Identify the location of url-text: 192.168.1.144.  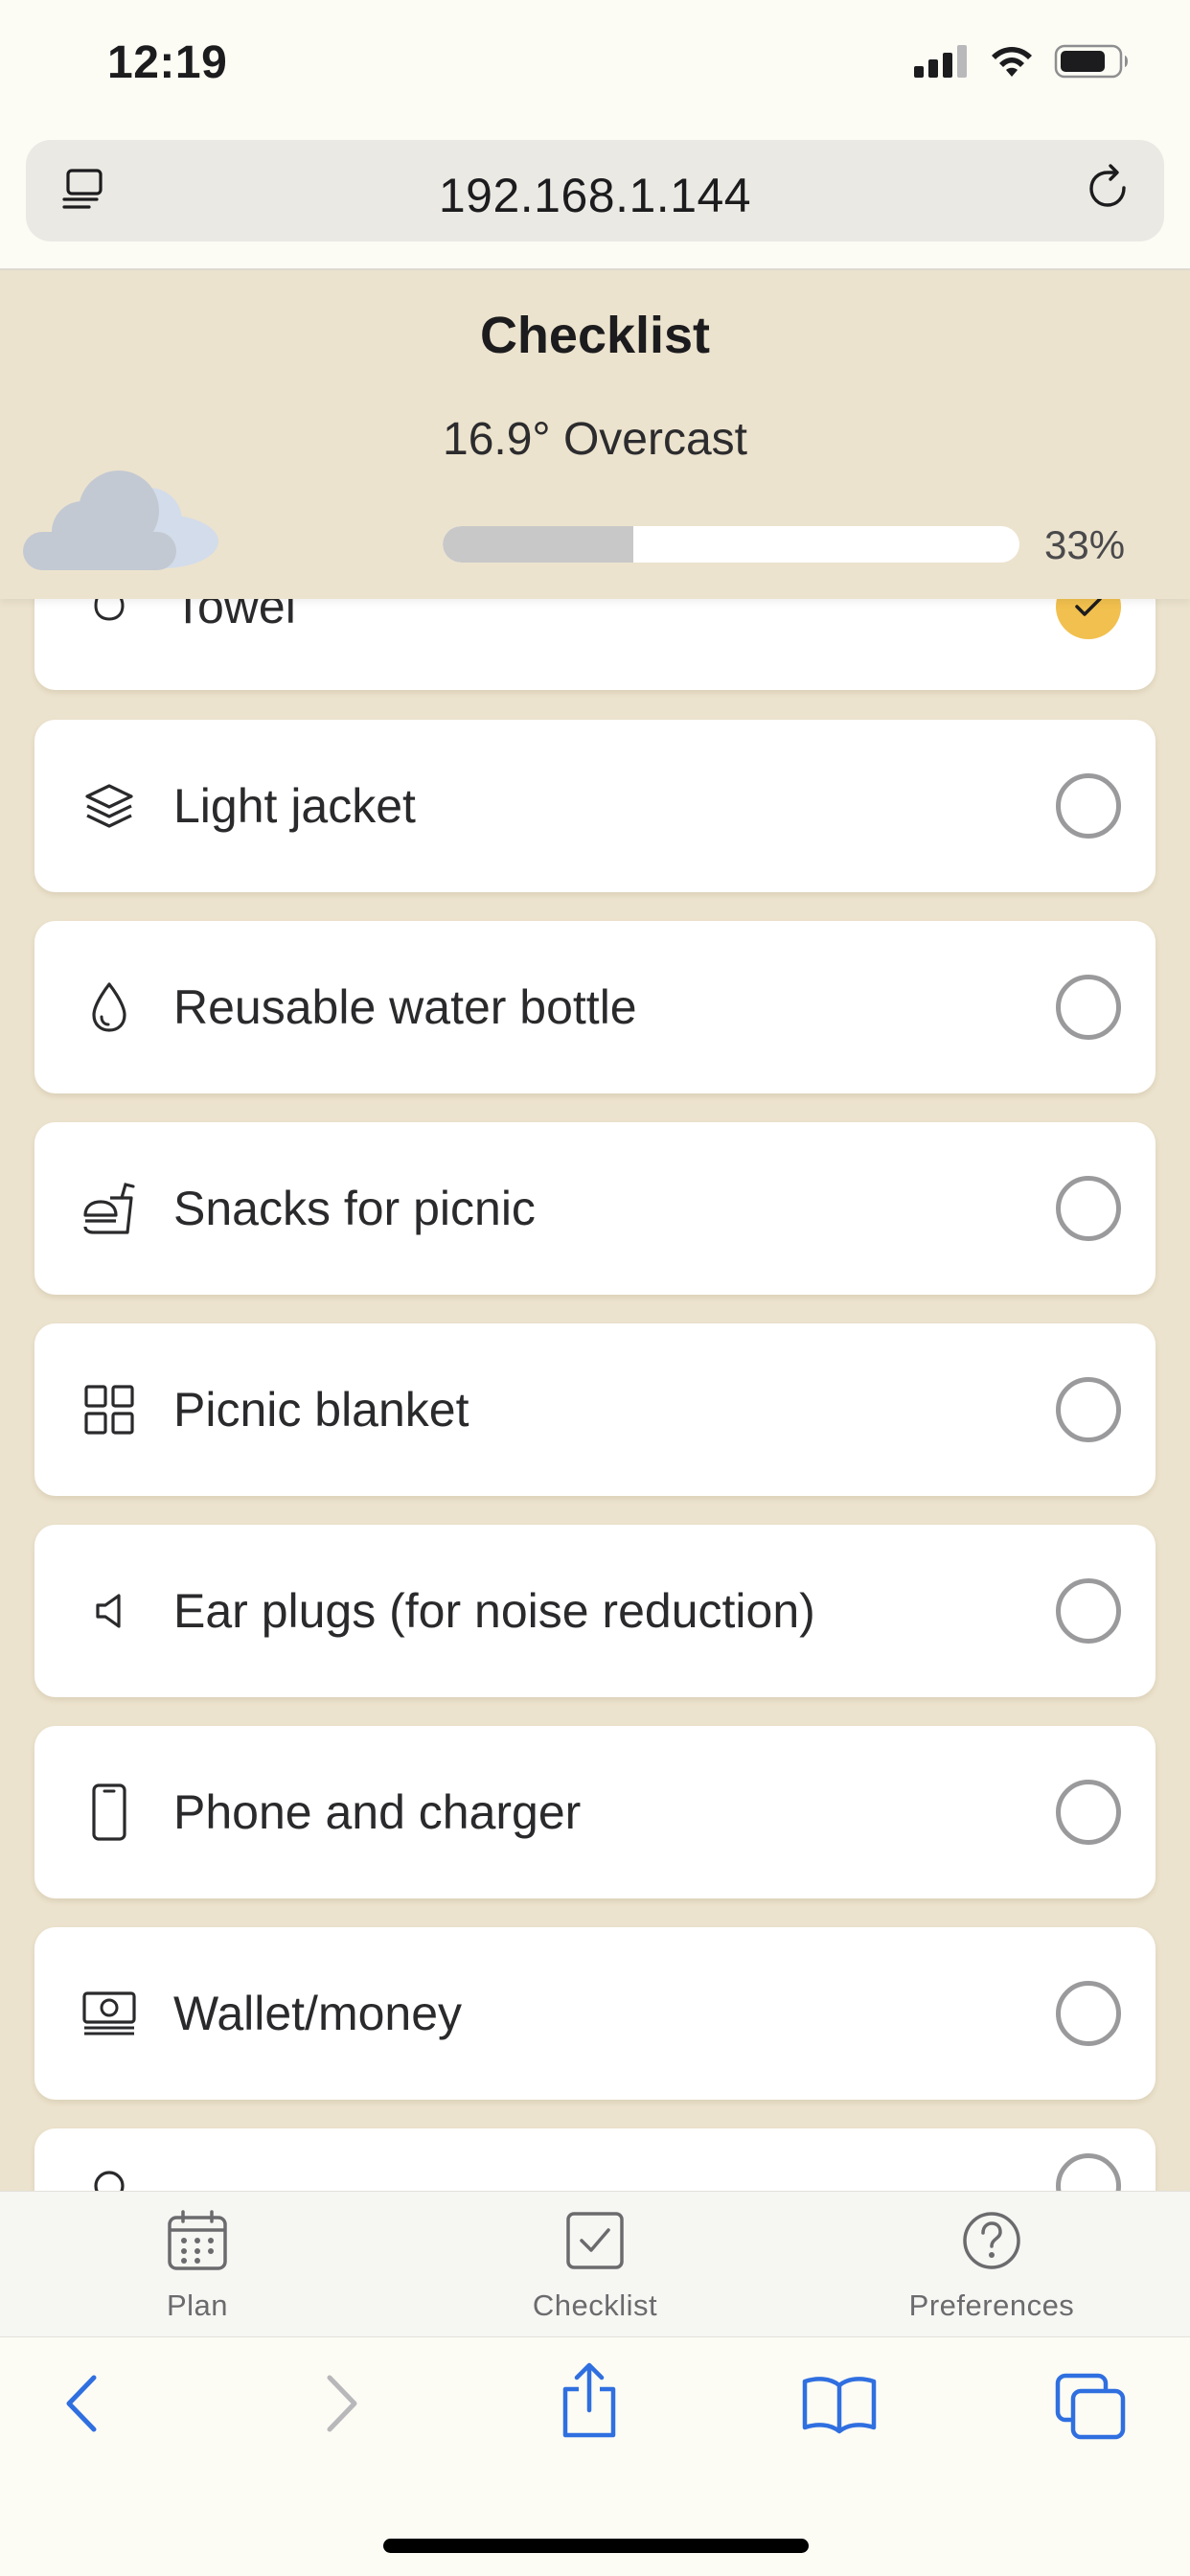
(595, 195).